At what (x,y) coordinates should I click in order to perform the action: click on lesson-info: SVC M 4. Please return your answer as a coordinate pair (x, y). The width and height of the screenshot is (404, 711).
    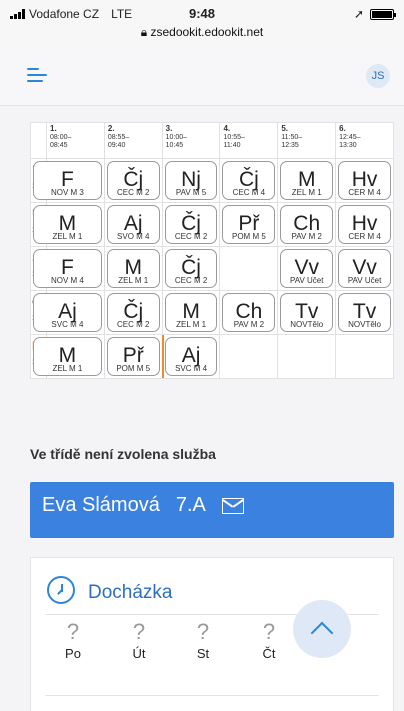
    Looking at the image, I should click on (191, 368).